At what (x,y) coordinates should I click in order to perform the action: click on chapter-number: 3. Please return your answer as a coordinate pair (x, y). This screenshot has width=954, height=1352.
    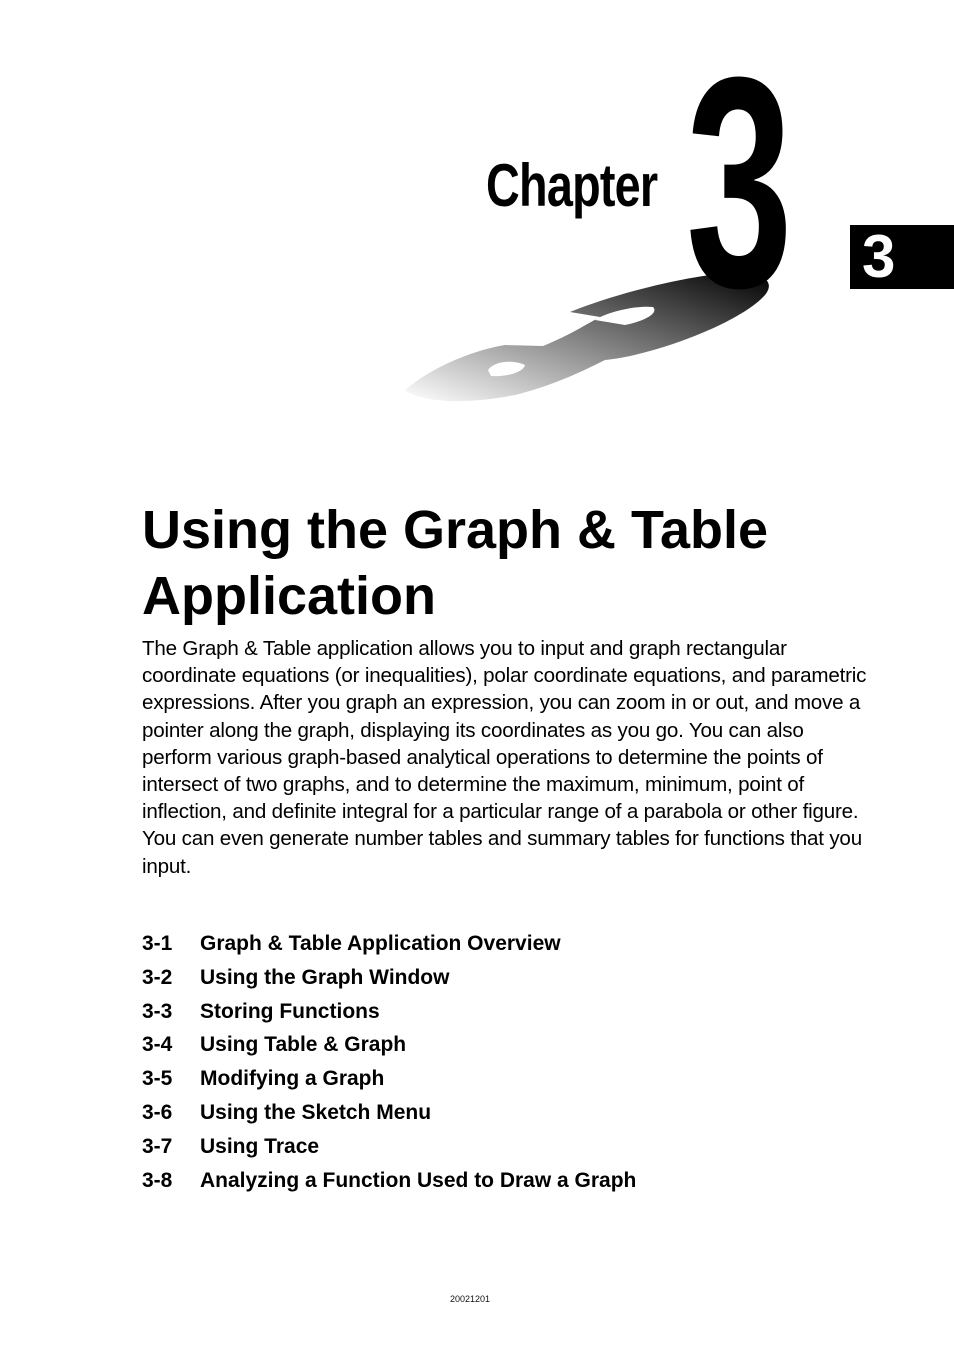
    Looking at the image, I should click on (739, 182).